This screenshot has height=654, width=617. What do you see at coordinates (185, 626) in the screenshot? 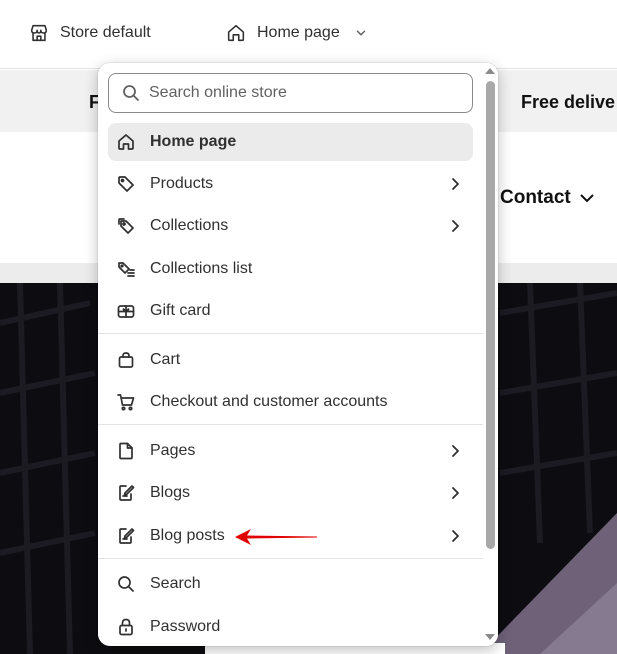
I see `menu-item-label: Password` at bounding box center [185, 626].